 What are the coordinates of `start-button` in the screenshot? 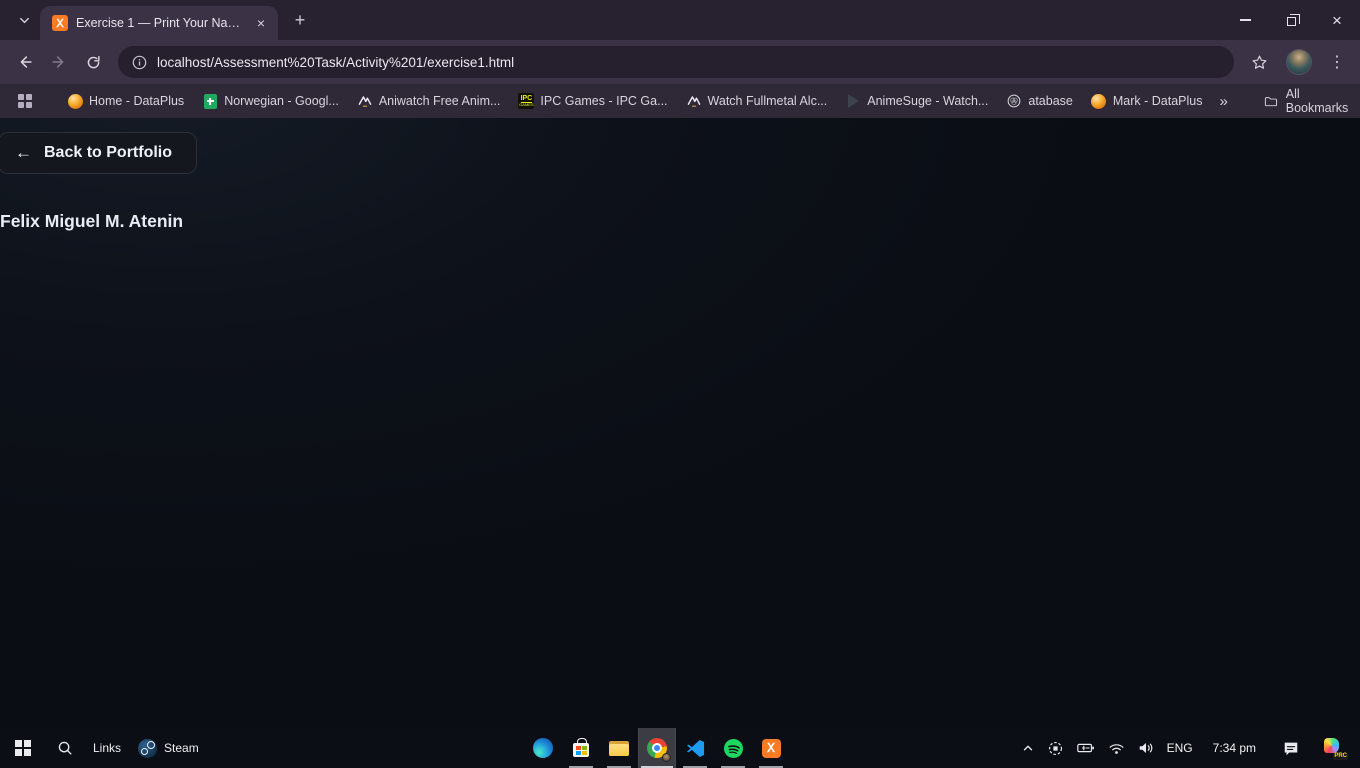 It's located at (23, 748).